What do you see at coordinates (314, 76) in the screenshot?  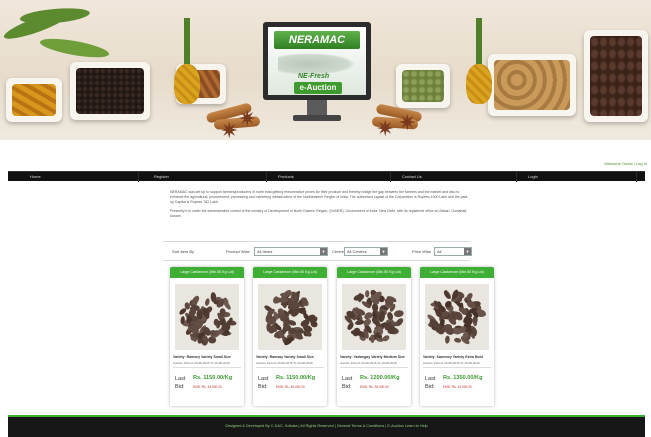 I see `brand-subtitle: NE-Fresh` at bounding box center [314, 76].